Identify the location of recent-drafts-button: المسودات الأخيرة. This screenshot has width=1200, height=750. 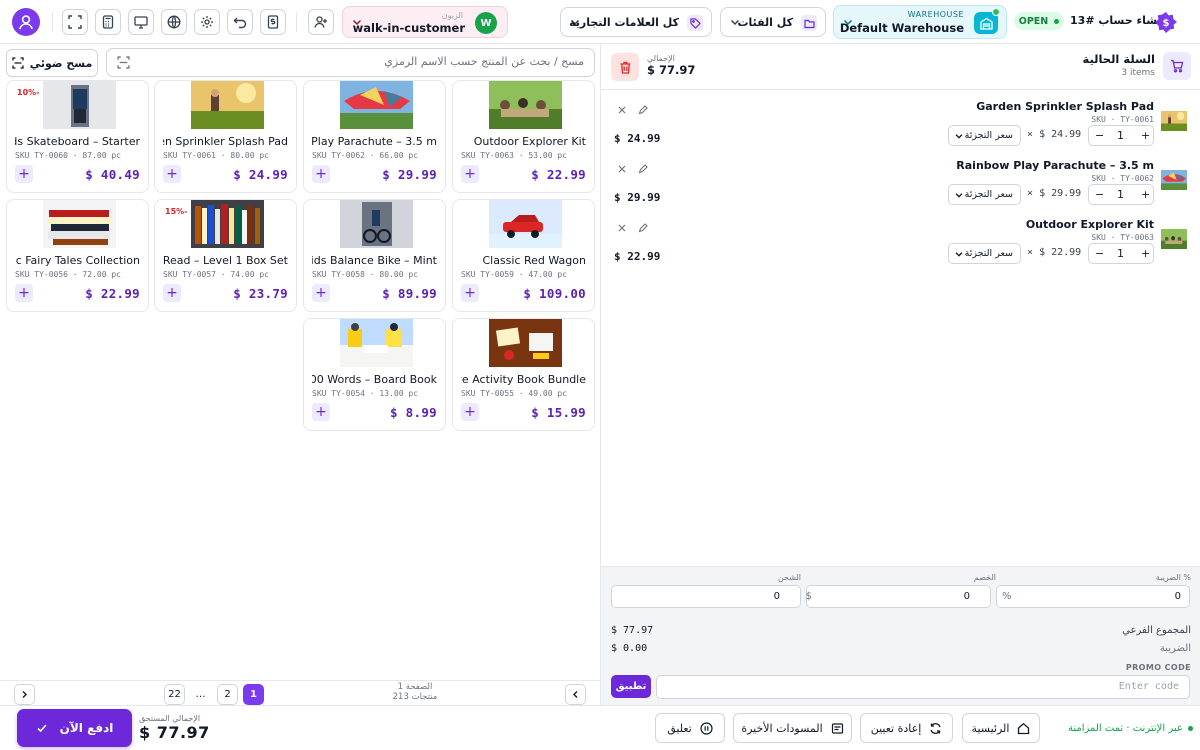
(792, 728).